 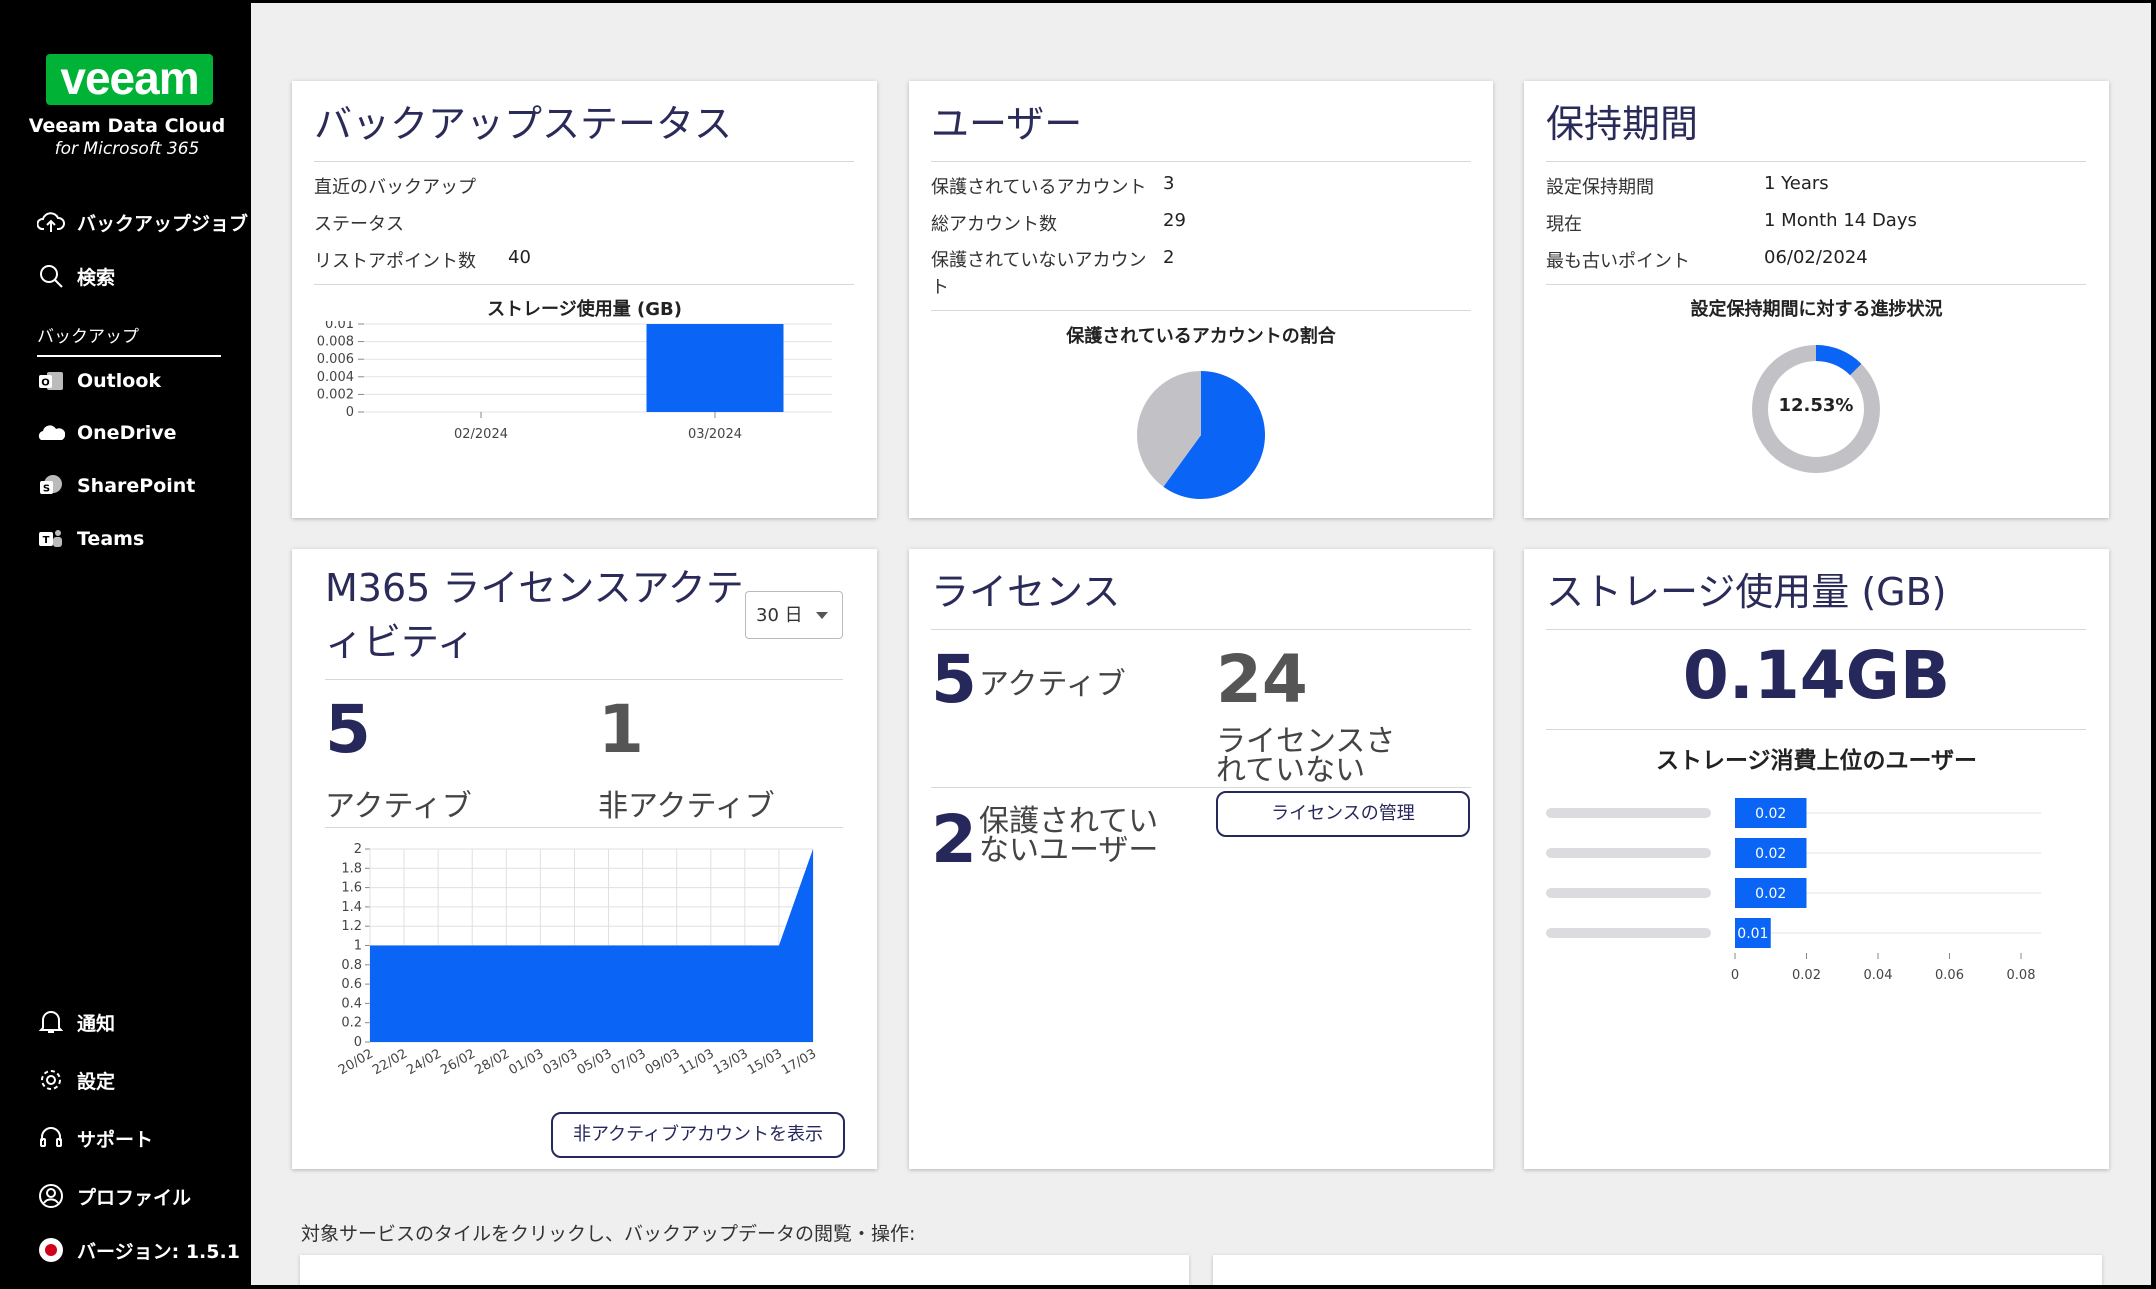 I want to click on veeam-logo: veeam, so click(x=129, y=79).